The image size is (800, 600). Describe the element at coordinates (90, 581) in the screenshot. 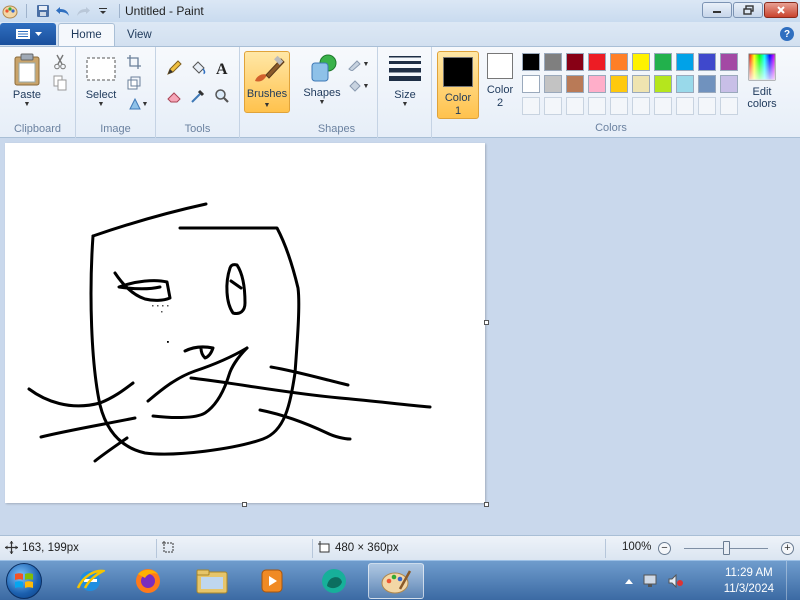

I see `taskbar-internet-explorer` at that location.